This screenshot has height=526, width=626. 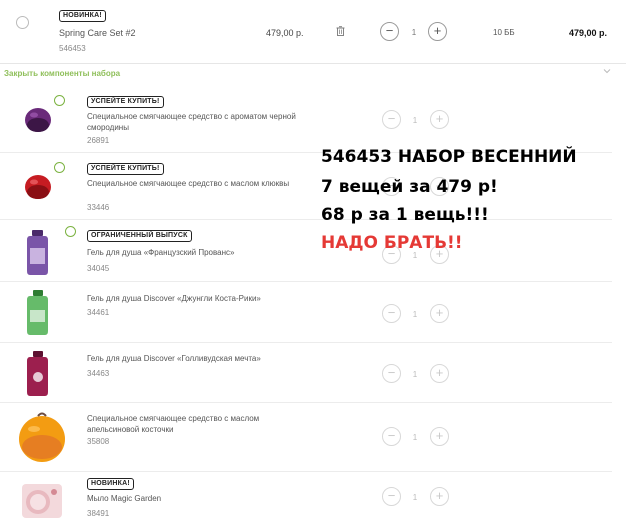 What do you see at coordinates (98, 207) in the screenshot?
I see `product-code: 33446` at bounding box center [98, 207].